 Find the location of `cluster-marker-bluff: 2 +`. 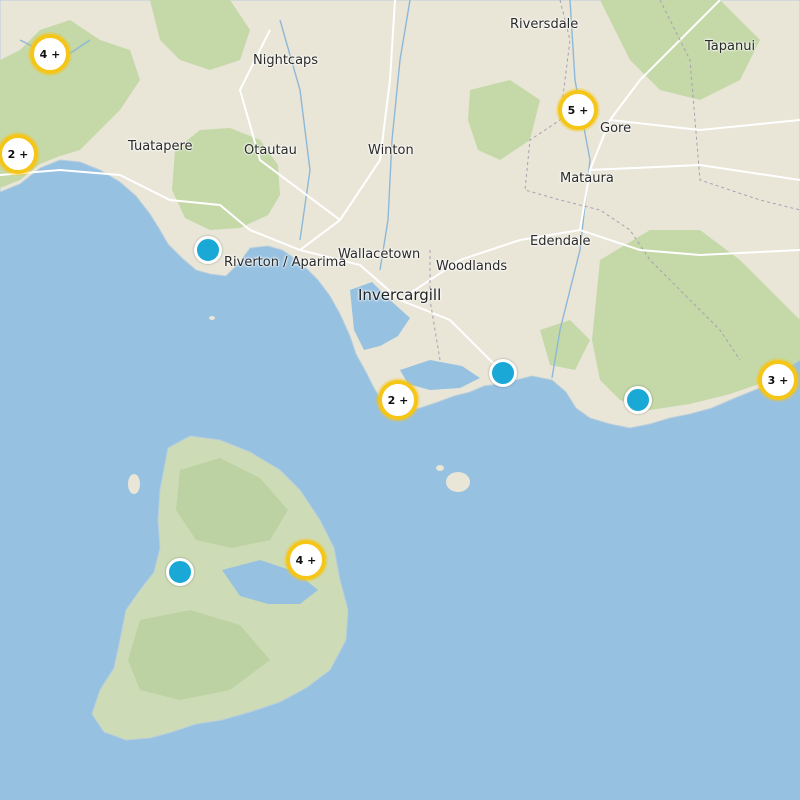

cluster-marker-bluff: 2 + is located at coordinates (398, 400).